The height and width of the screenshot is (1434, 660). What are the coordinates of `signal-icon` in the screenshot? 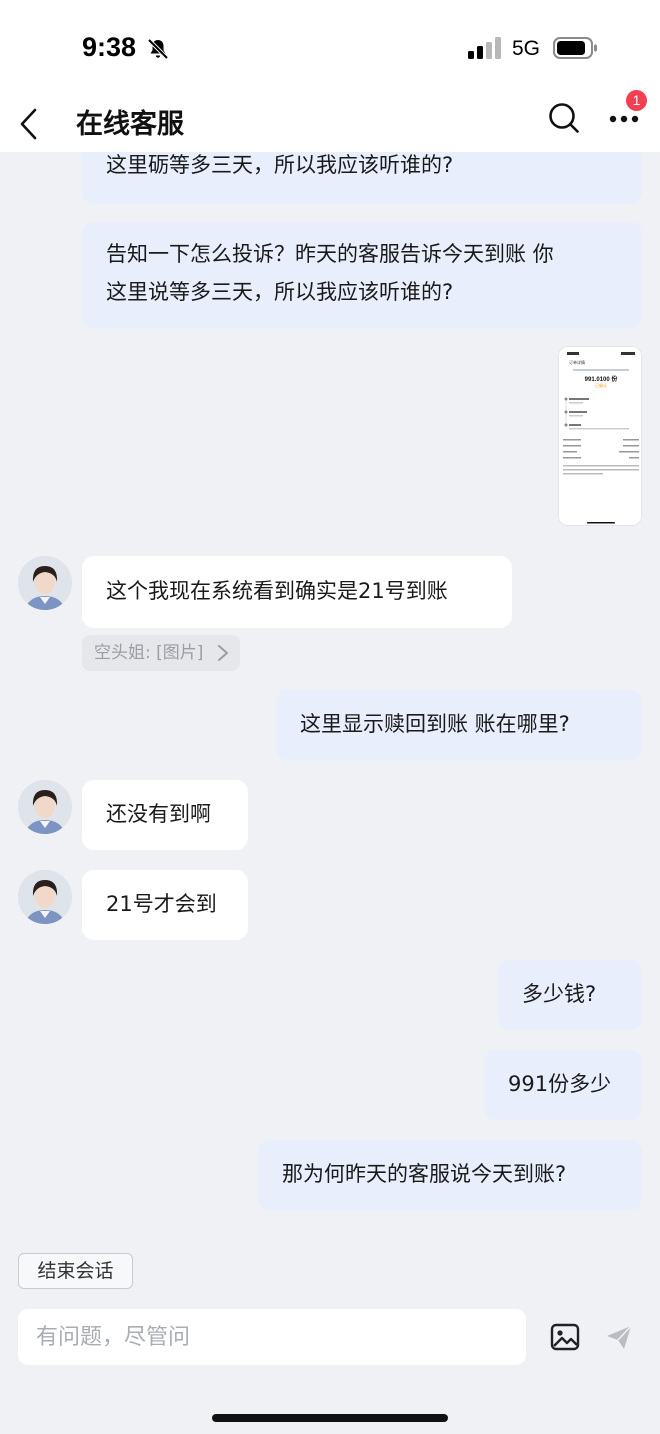 It's located at (484, 48).